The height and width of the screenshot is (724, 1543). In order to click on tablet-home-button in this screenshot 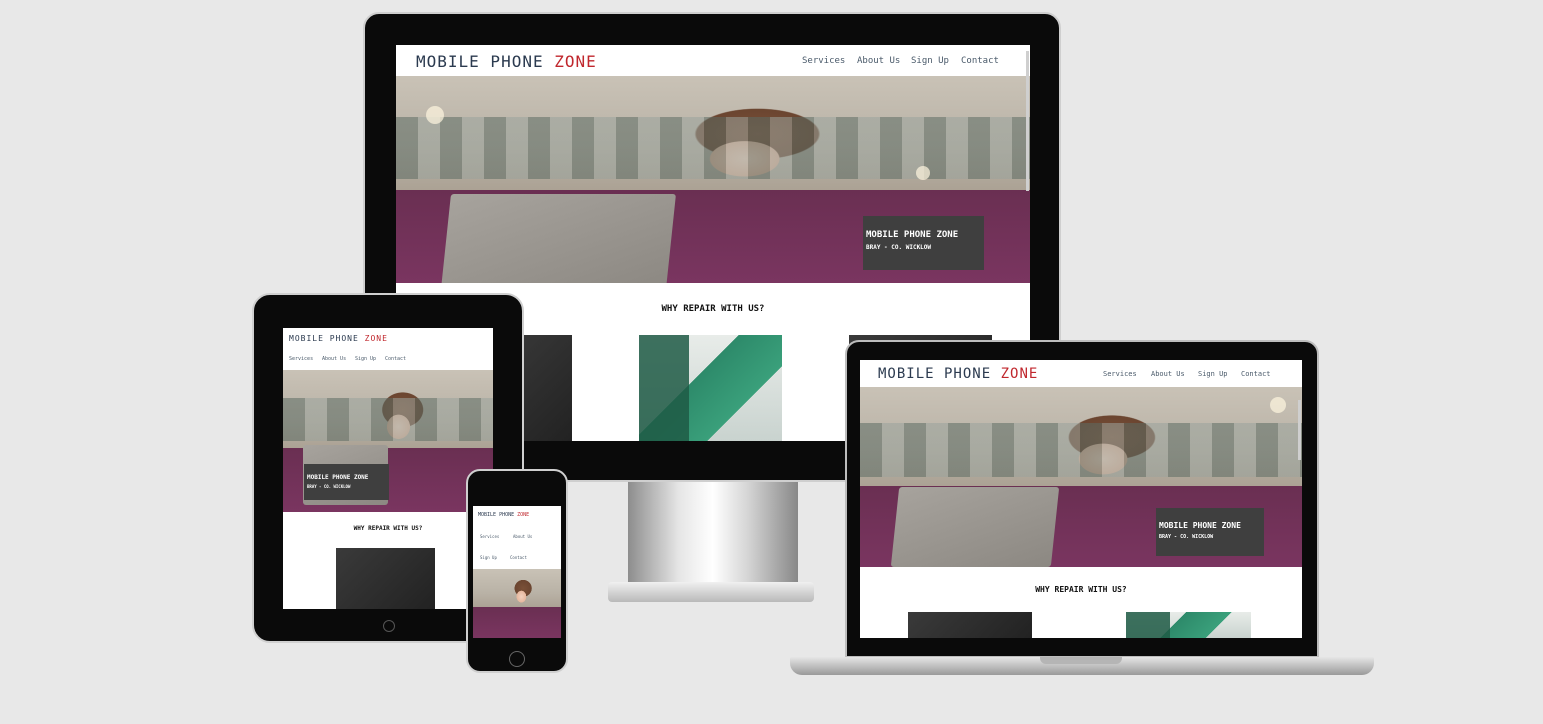, I will do `click(389, 626)`.